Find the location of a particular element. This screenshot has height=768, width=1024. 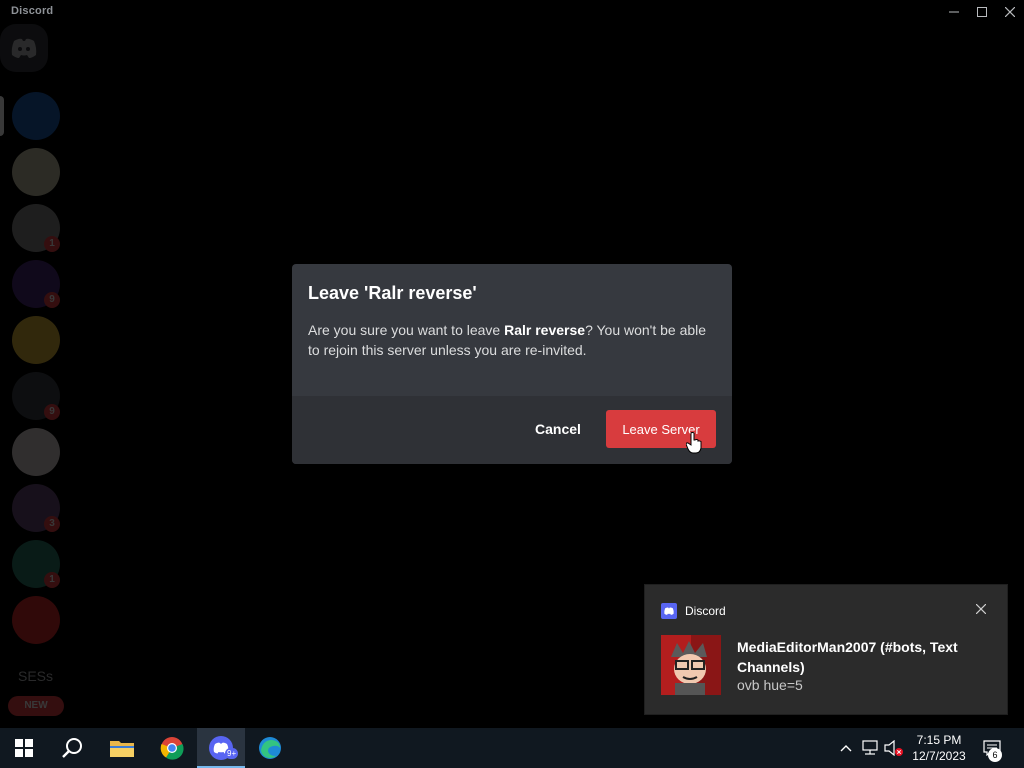

volume-muted-icon is located at coordinates (893, 748).